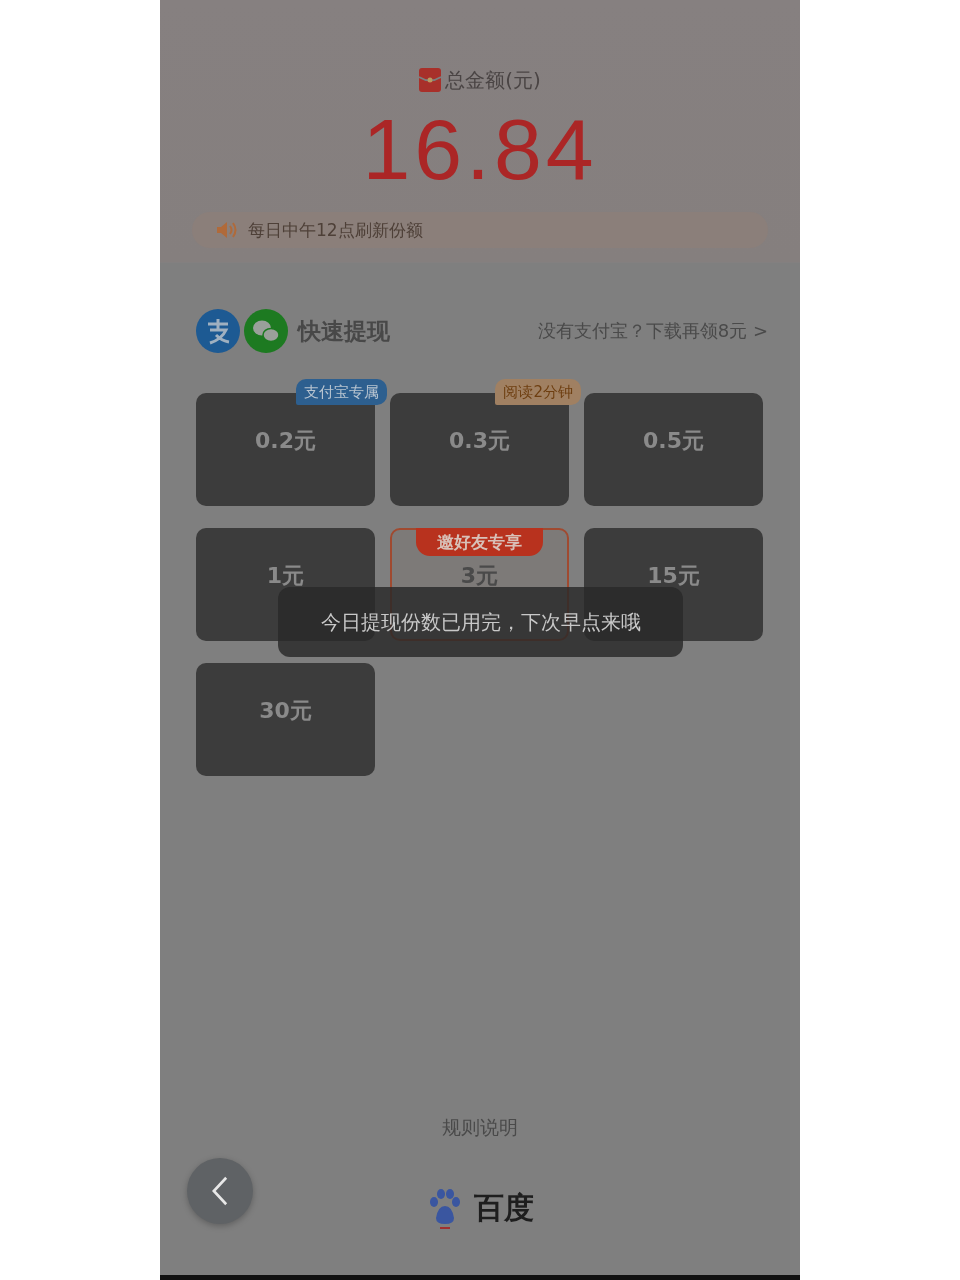  What do you see at coordinates (538, 392) in the screenshot?
I see `option-tag: 阅读2分钟` at bounding box center [538, 392].